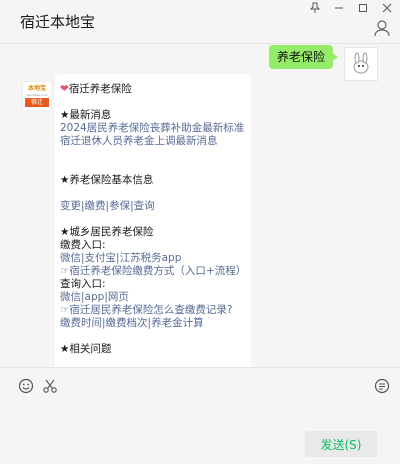 Image resolution: width=400 pixels, height=464 pixels. I want to click on pin-icon, so click(315, 11).